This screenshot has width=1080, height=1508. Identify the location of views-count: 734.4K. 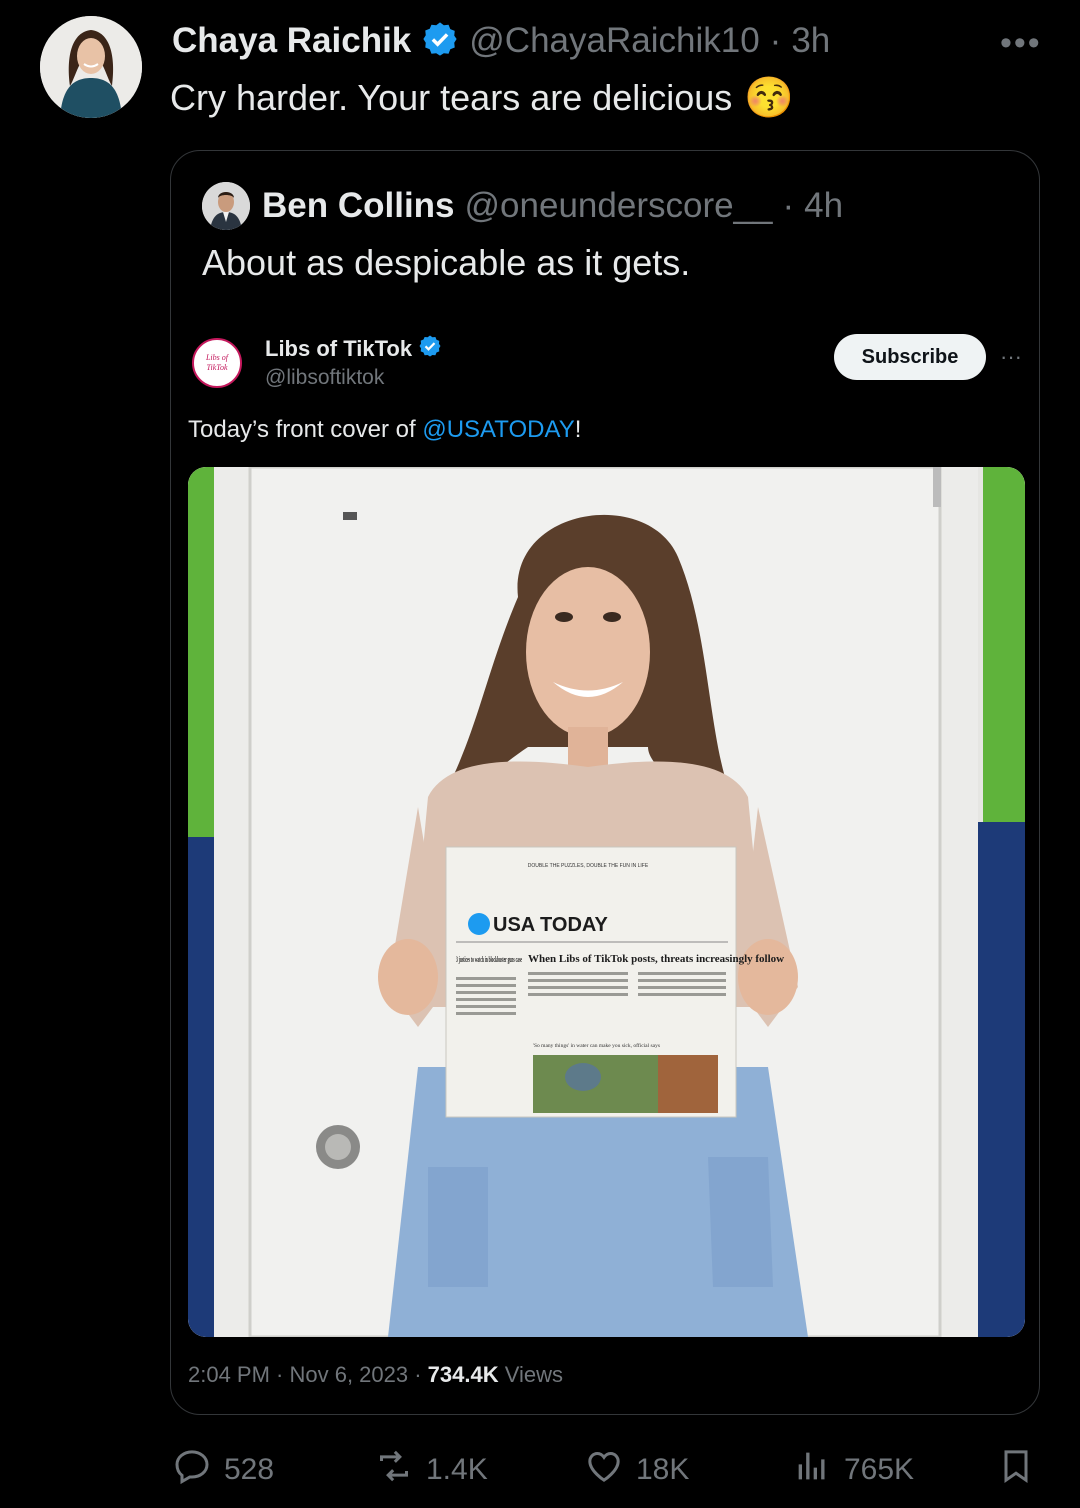
(463, 1374).